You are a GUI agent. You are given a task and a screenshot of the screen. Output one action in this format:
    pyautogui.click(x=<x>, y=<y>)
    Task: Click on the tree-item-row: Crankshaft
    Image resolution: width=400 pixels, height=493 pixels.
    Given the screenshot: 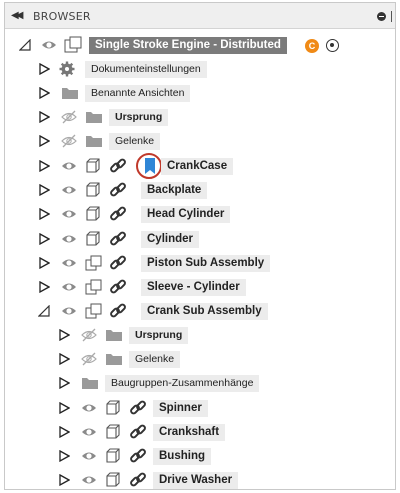 What is the action you would take?
    pyautogui.click(x=200, y=432)
    